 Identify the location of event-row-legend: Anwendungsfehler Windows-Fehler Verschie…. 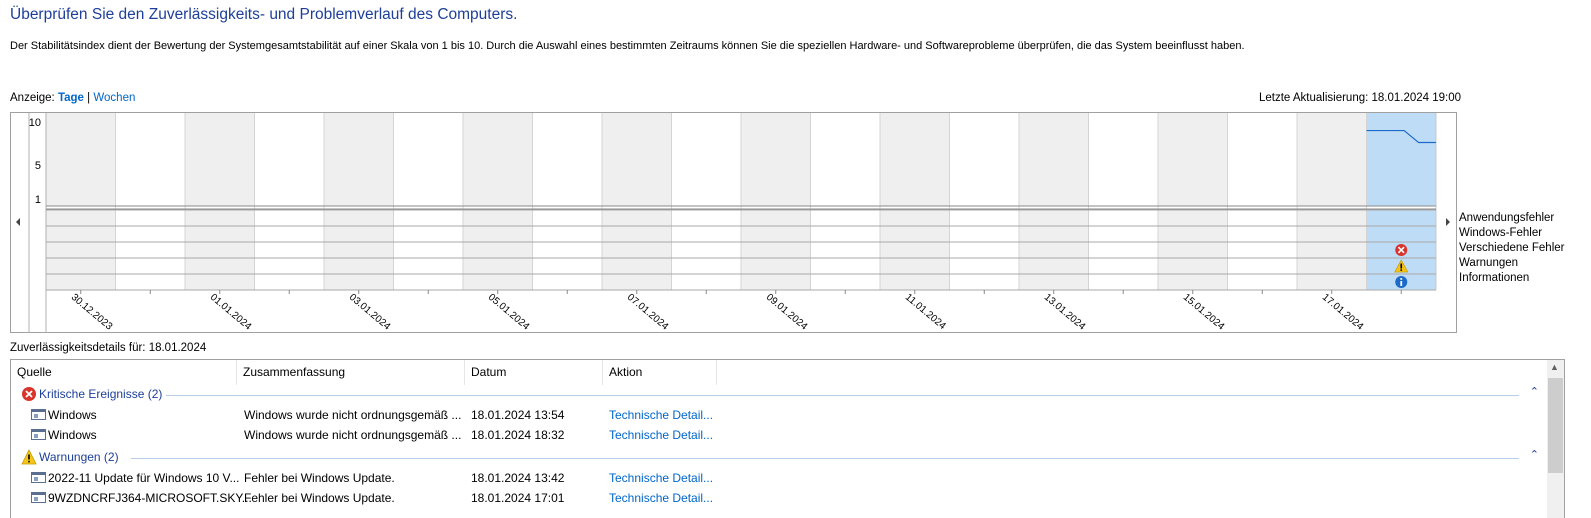
(1511, 248).